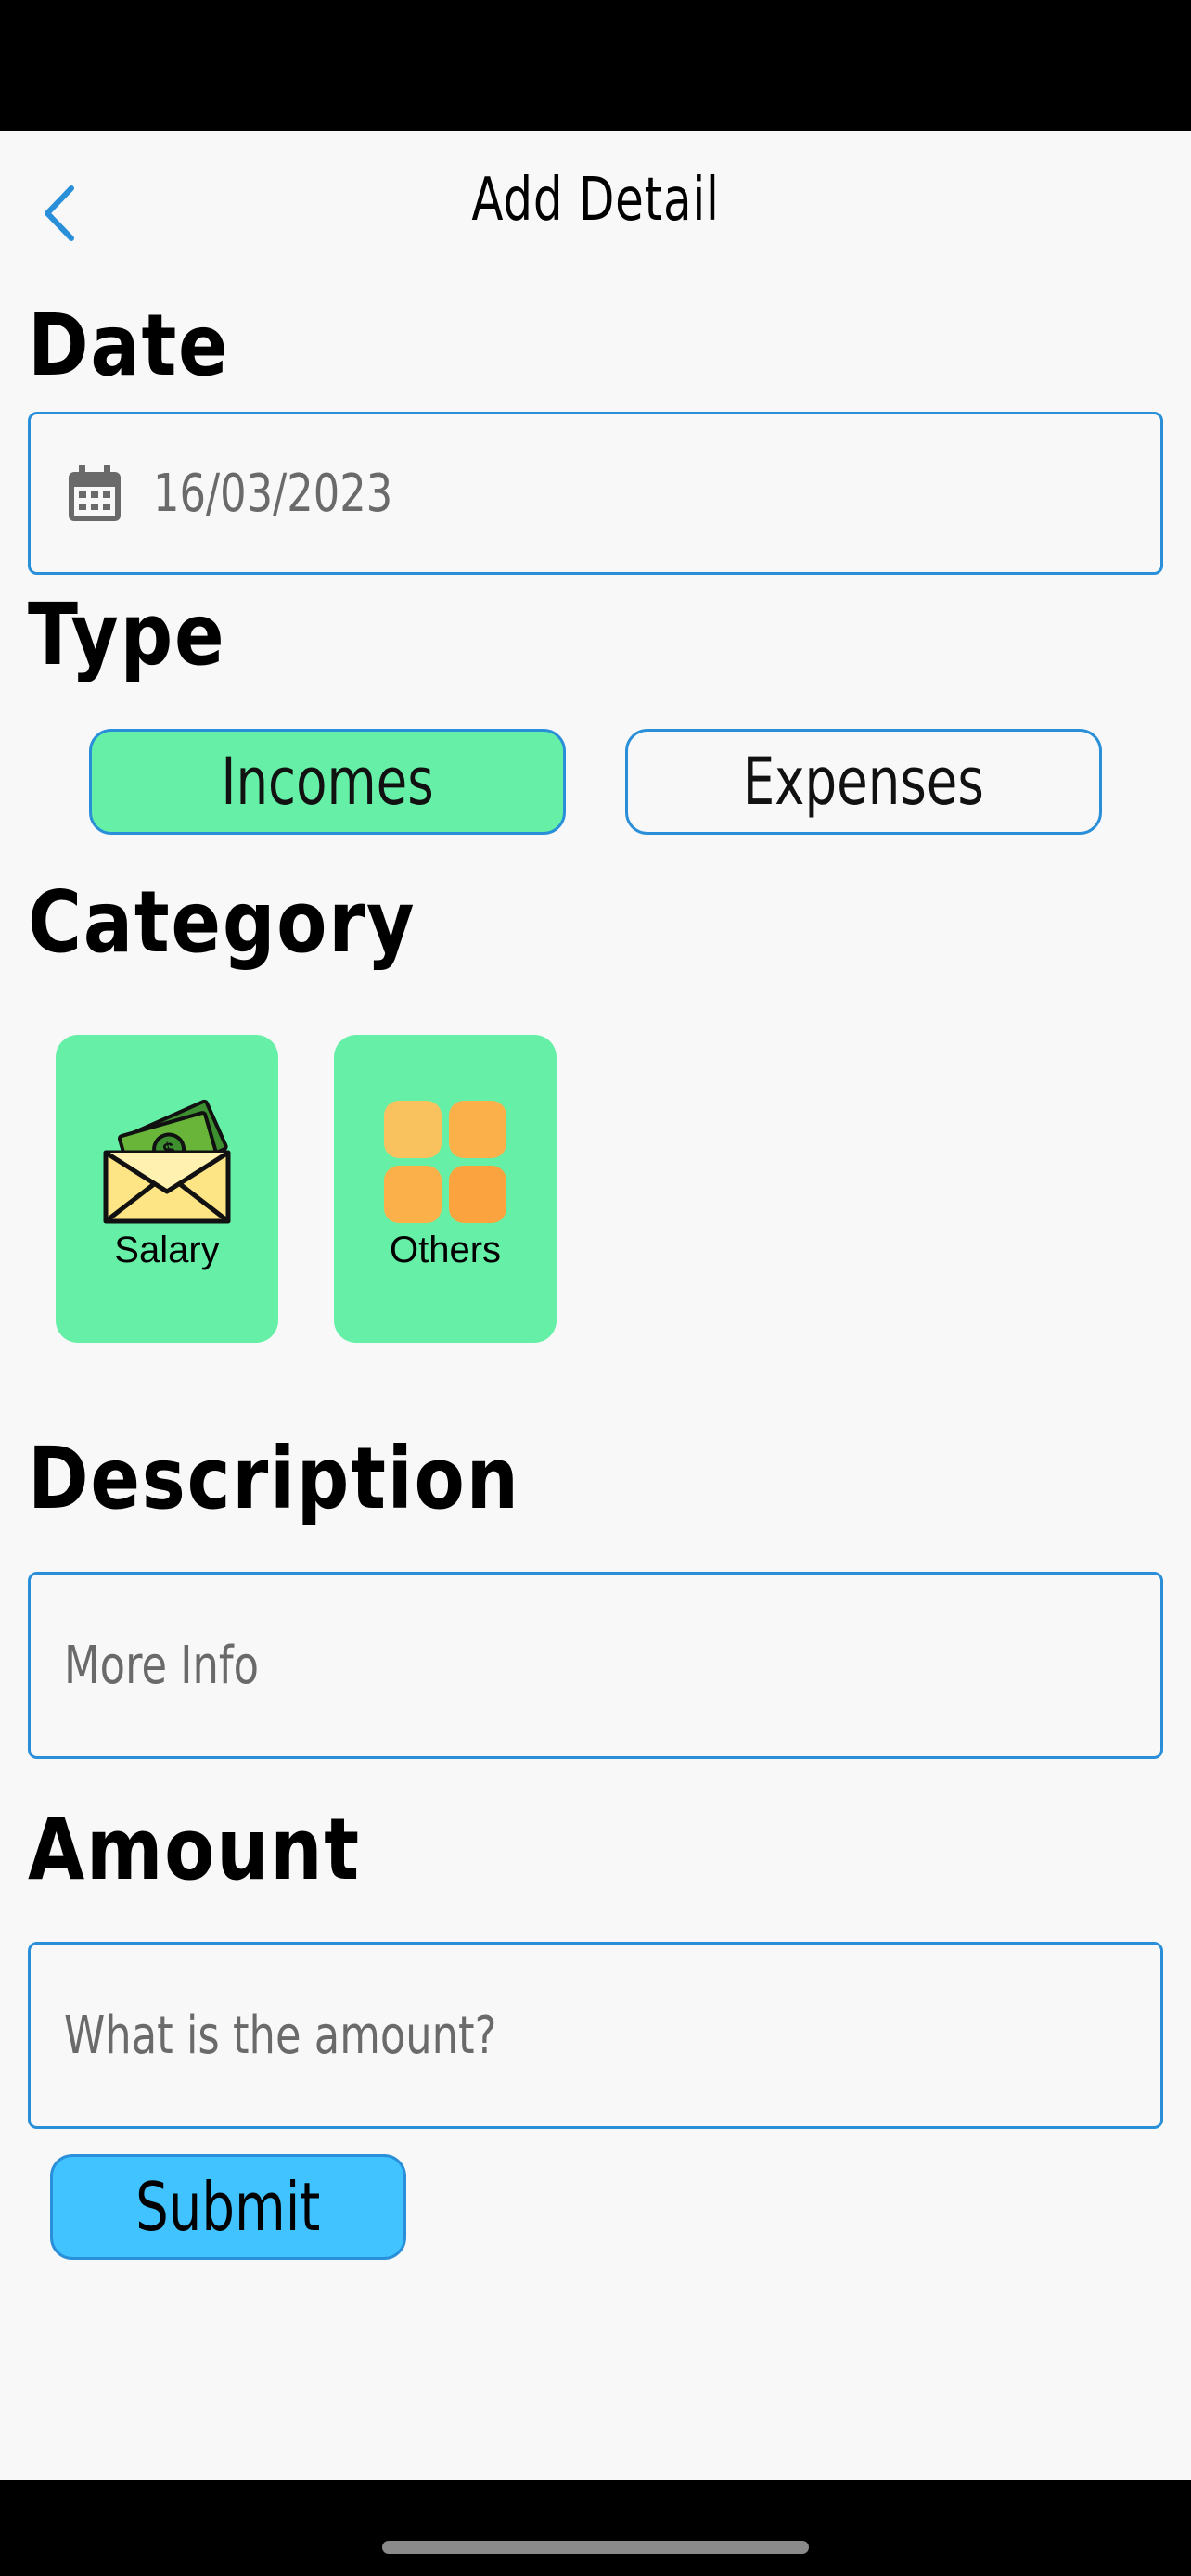 This screenshot has height=2576, width=1191. What do you see at coordinates (595, 66) in the screenshot?
I see `status-bar` at bounding box center [595, 66].